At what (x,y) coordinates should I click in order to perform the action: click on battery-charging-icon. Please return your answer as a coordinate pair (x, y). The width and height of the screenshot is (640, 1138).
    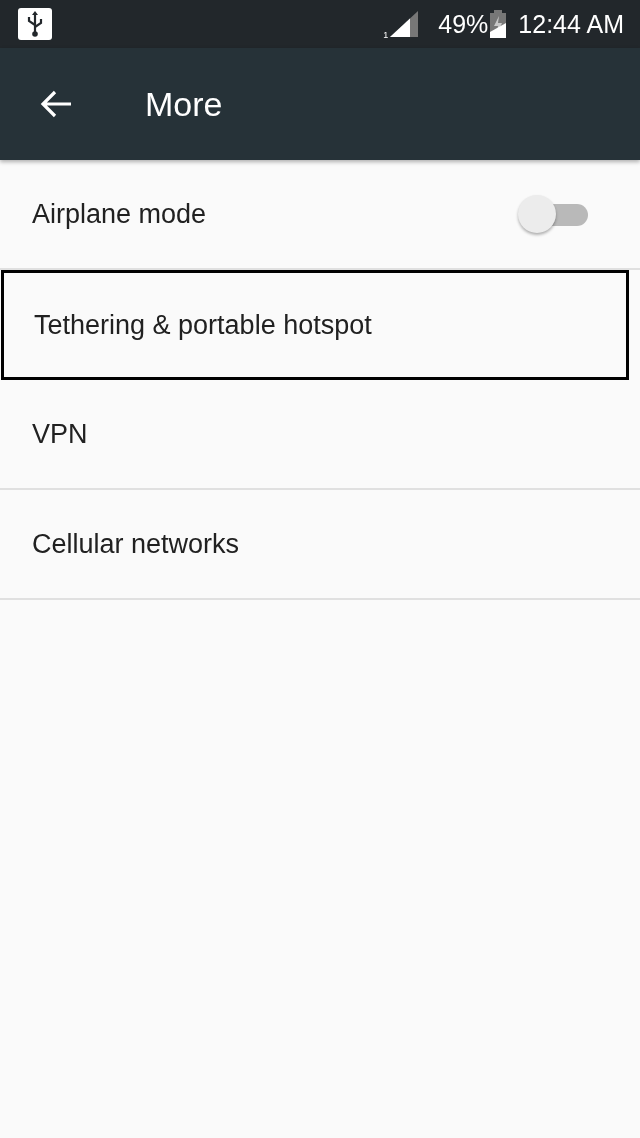
    Looking at the image, I should click on (498, 24).